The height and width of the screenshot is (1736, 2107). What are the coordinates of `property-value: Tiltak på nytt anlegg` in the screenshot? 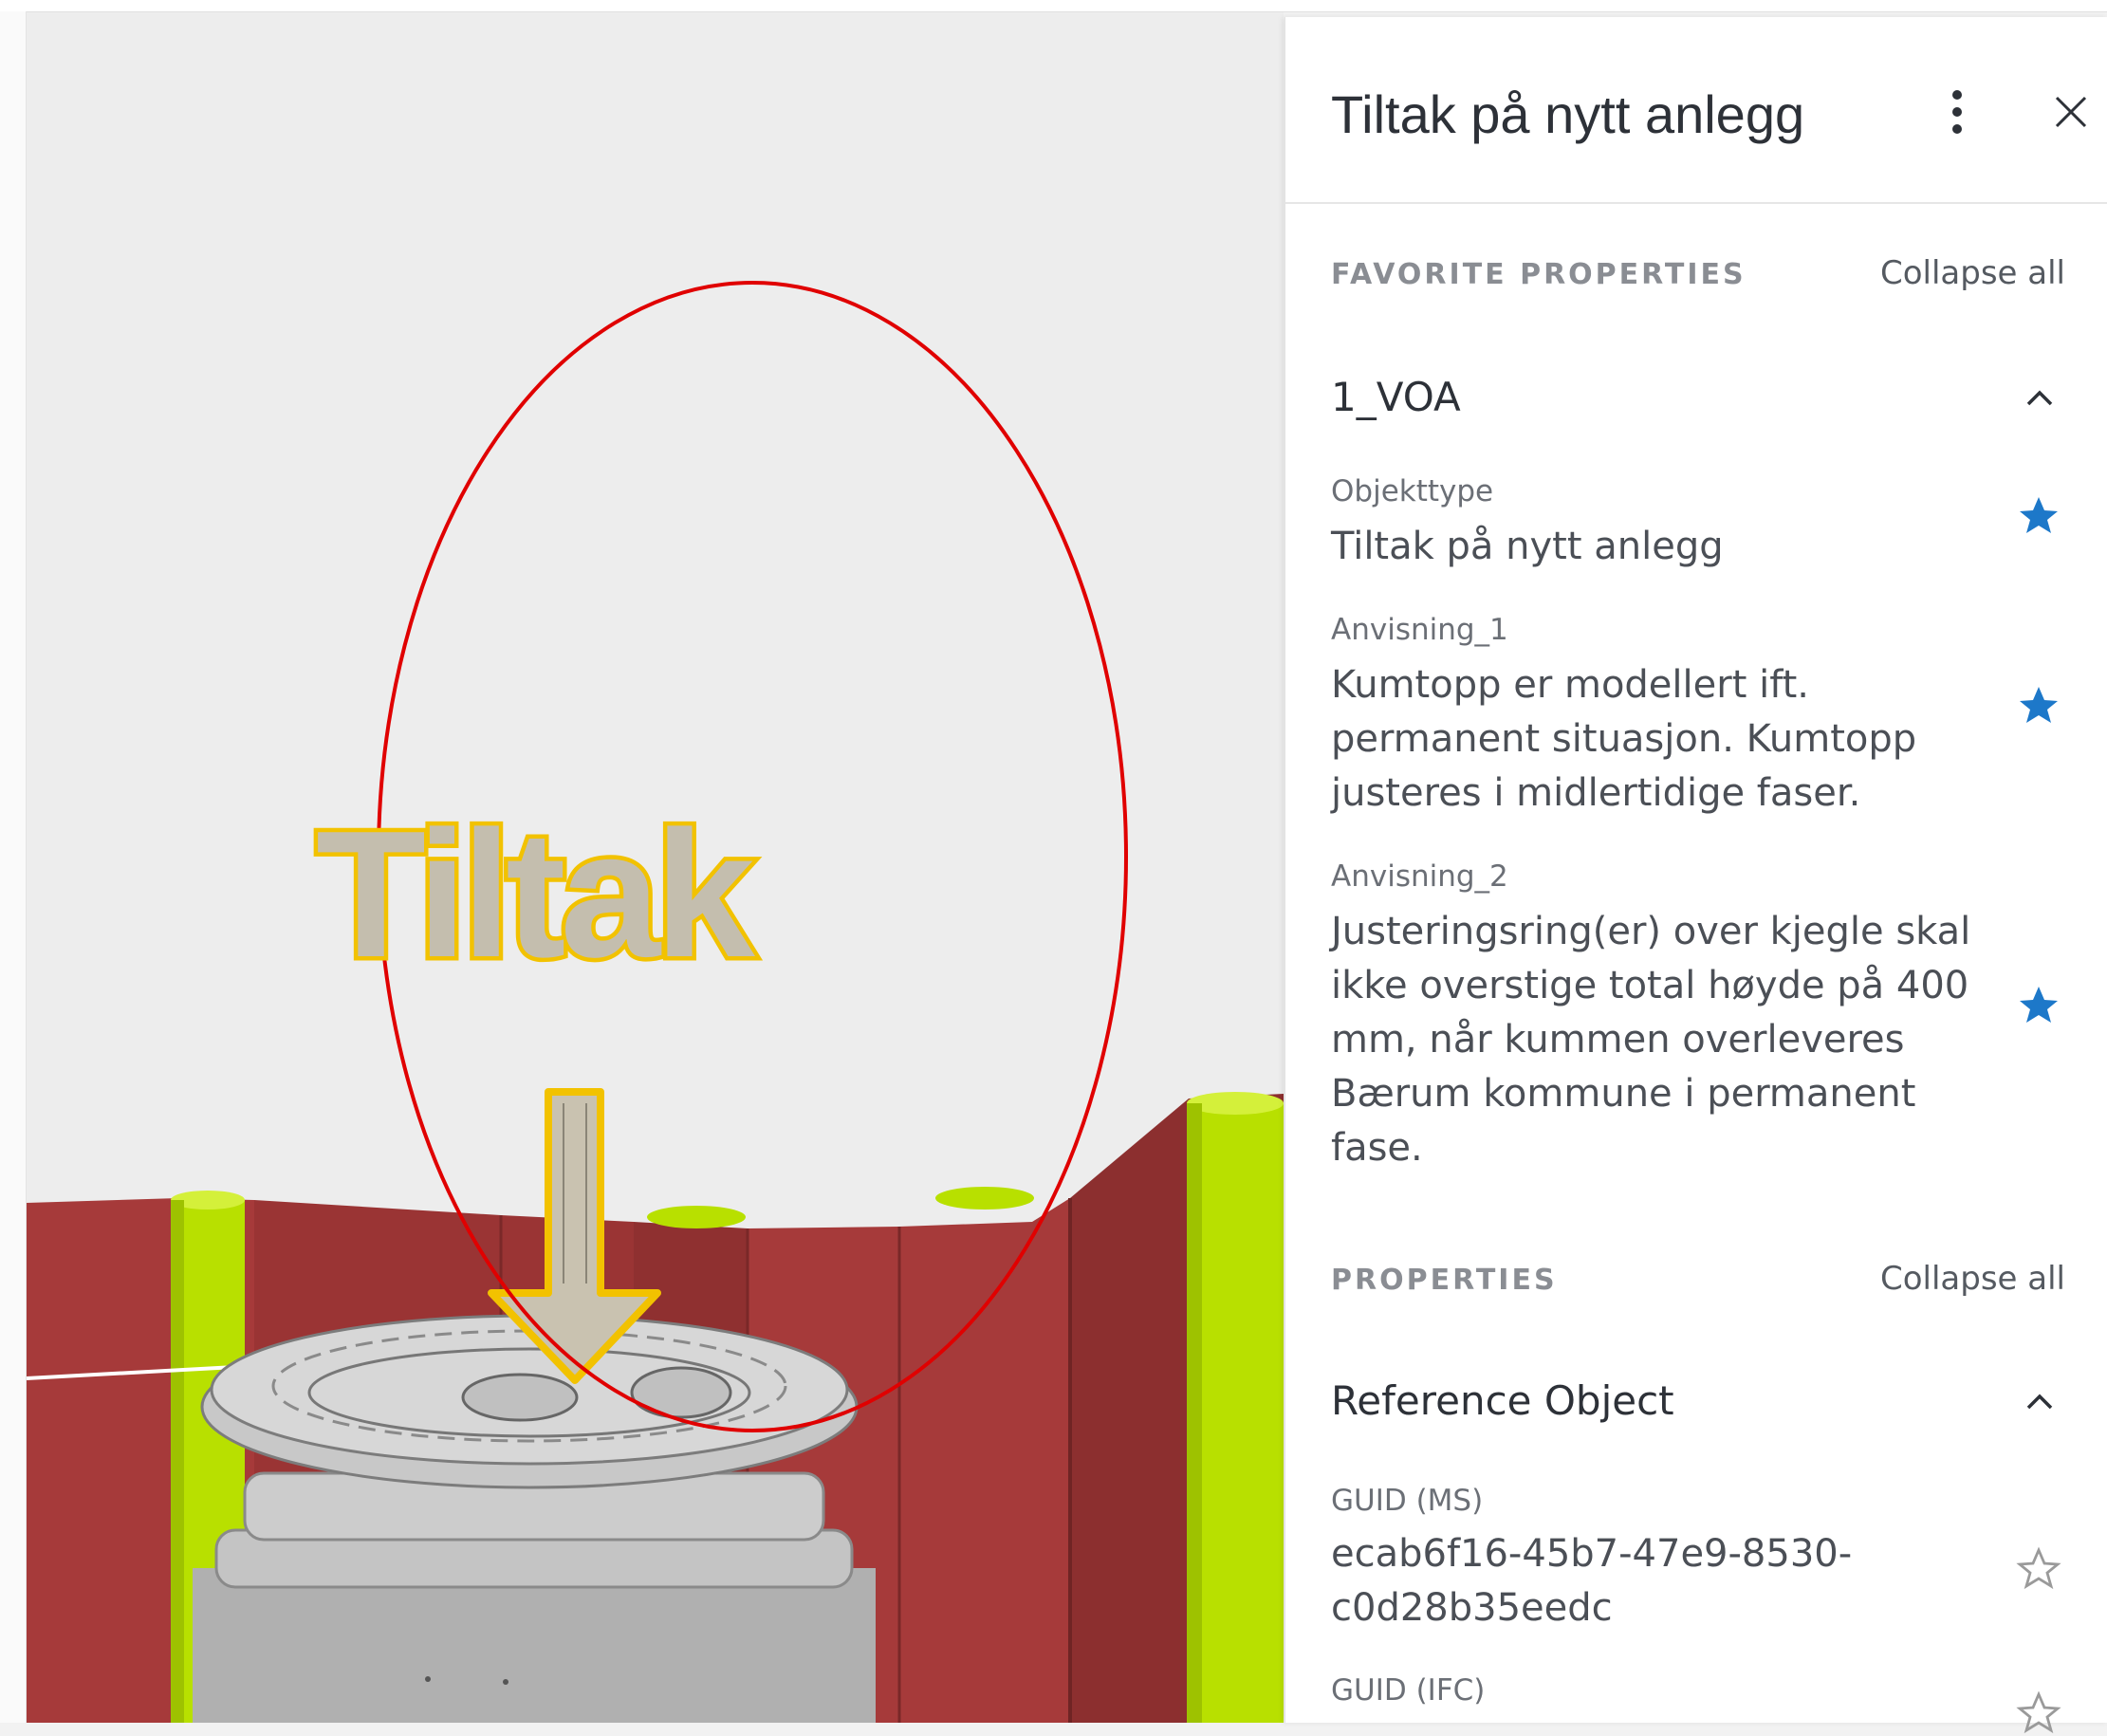 It's located at (1527, 546).